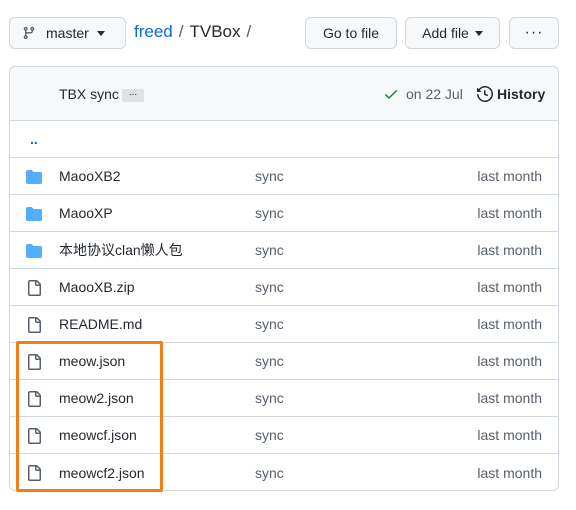 This screenshot has width=576, height=510. I want to click on breadcrumb: freed / TVBox /, so click(195, 32).